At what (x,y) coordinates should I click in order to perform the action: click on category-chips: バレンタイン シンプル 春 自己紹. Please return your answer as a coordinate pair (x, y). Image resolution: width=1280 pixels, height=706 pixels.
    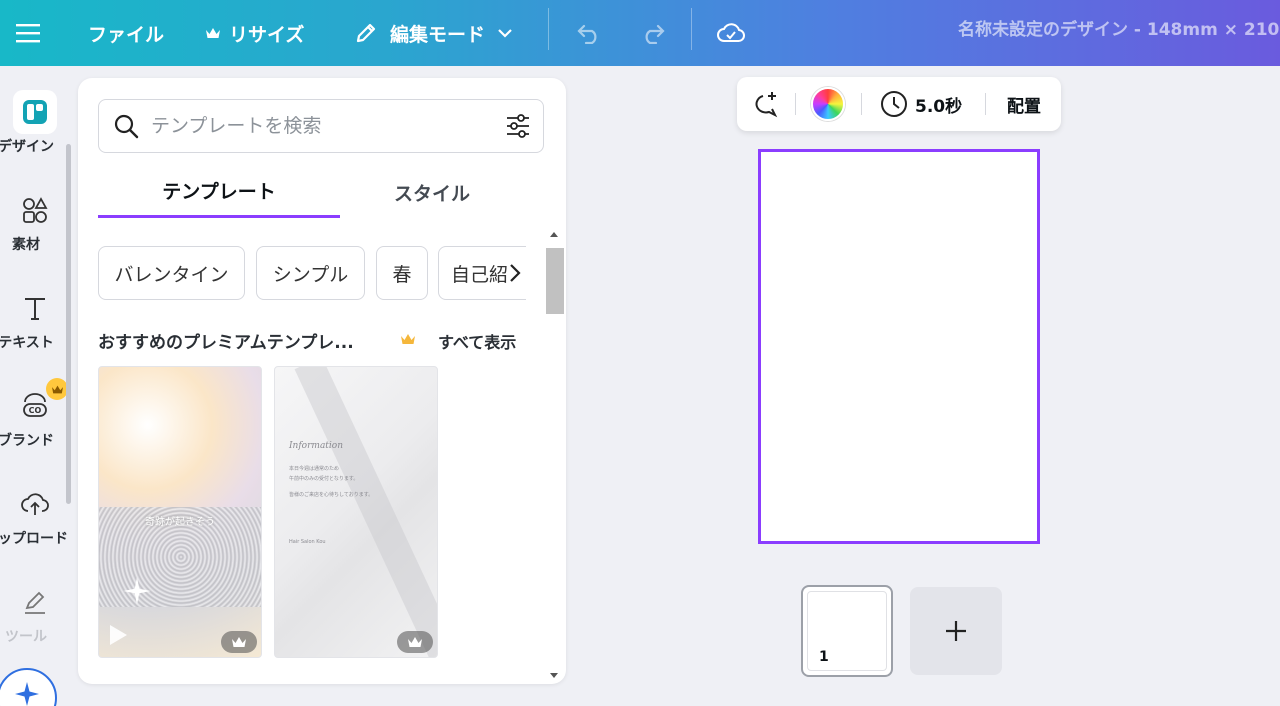
    Looking at the image, I should click on (312, 274).